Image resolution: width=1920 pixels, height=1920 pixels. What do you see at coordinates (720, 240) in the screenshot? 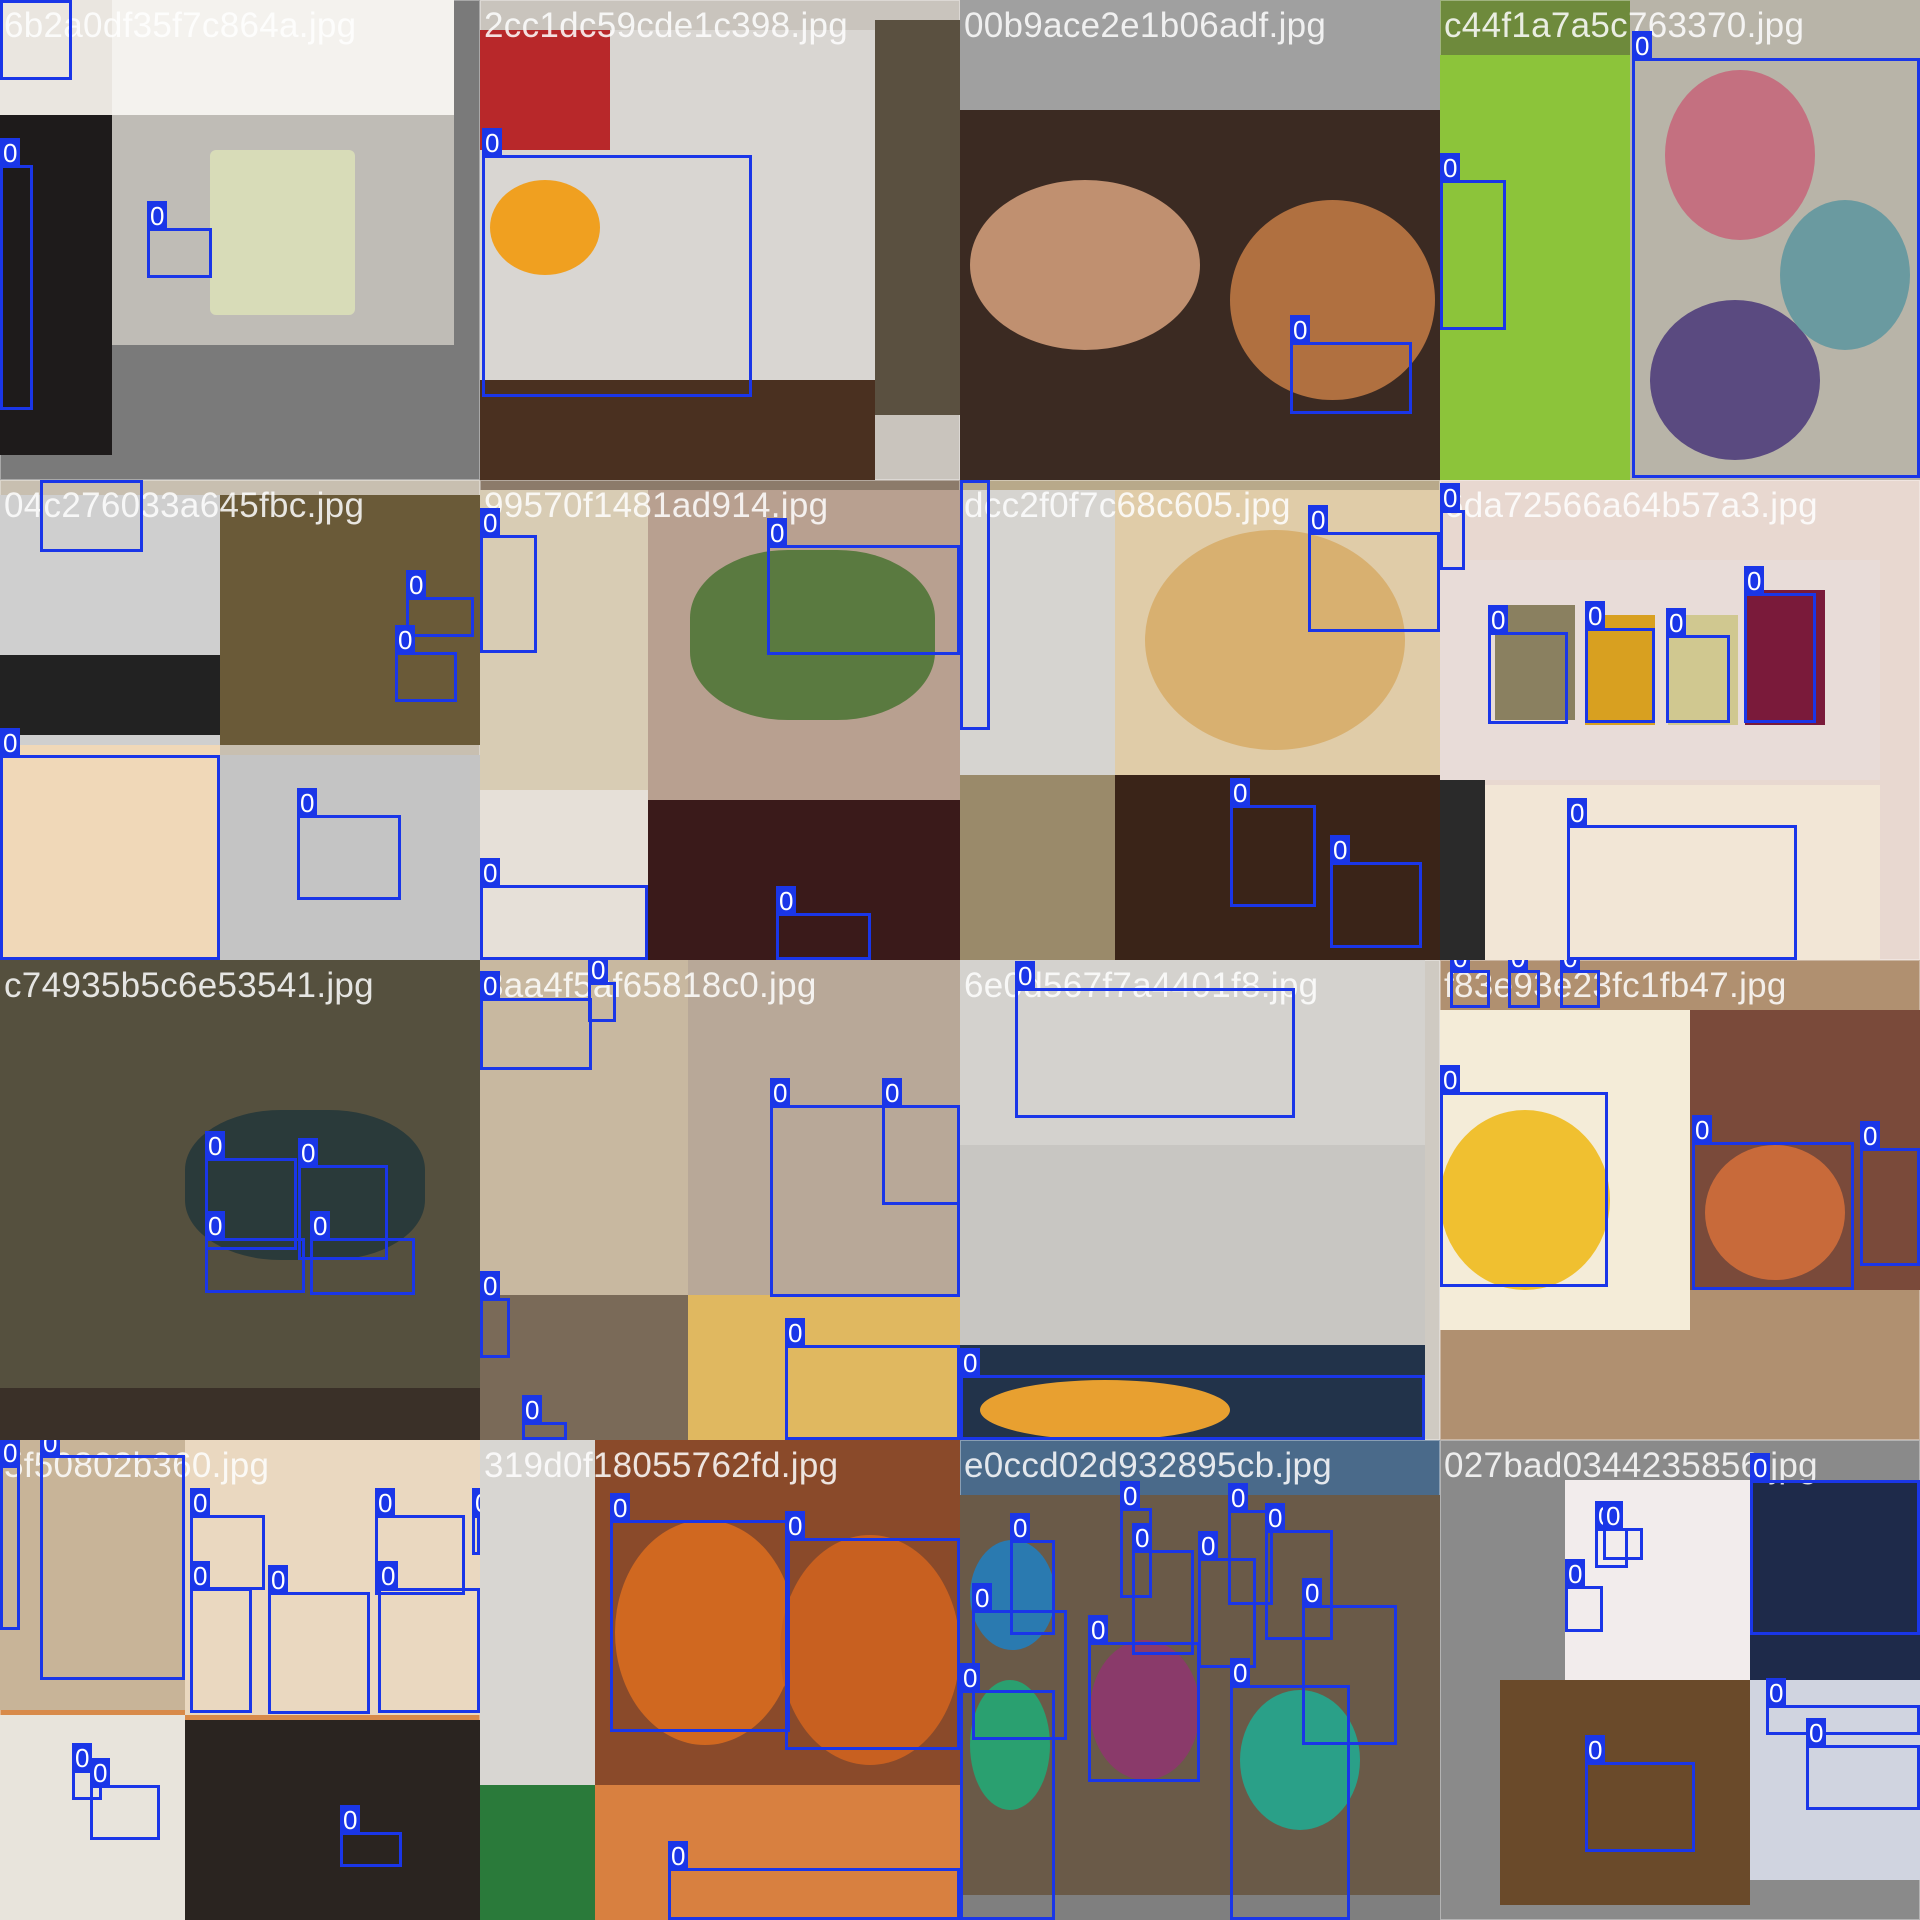
I see `mosaic-tile: 2cc1dc59cde1c398.jpg 0` at bounding box center [720, 240].